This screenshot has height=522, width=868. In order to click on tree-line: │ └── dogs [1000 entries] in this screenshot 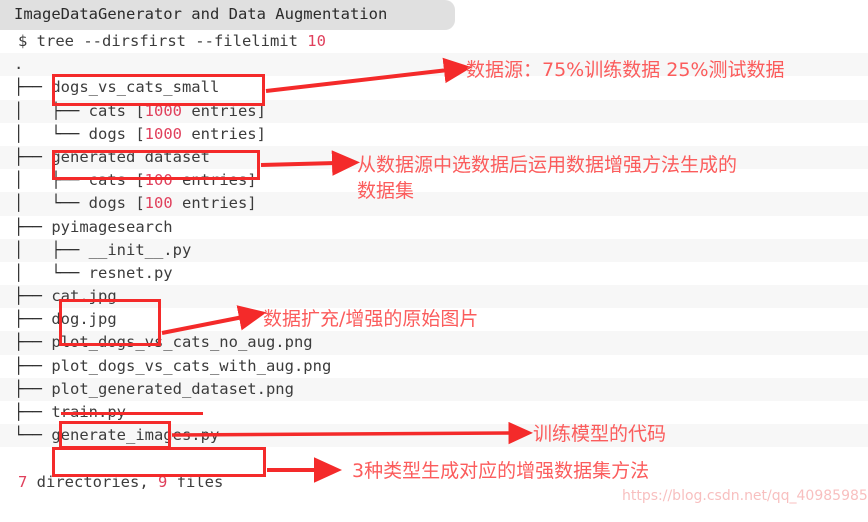, I will do `click(140, 134)`.